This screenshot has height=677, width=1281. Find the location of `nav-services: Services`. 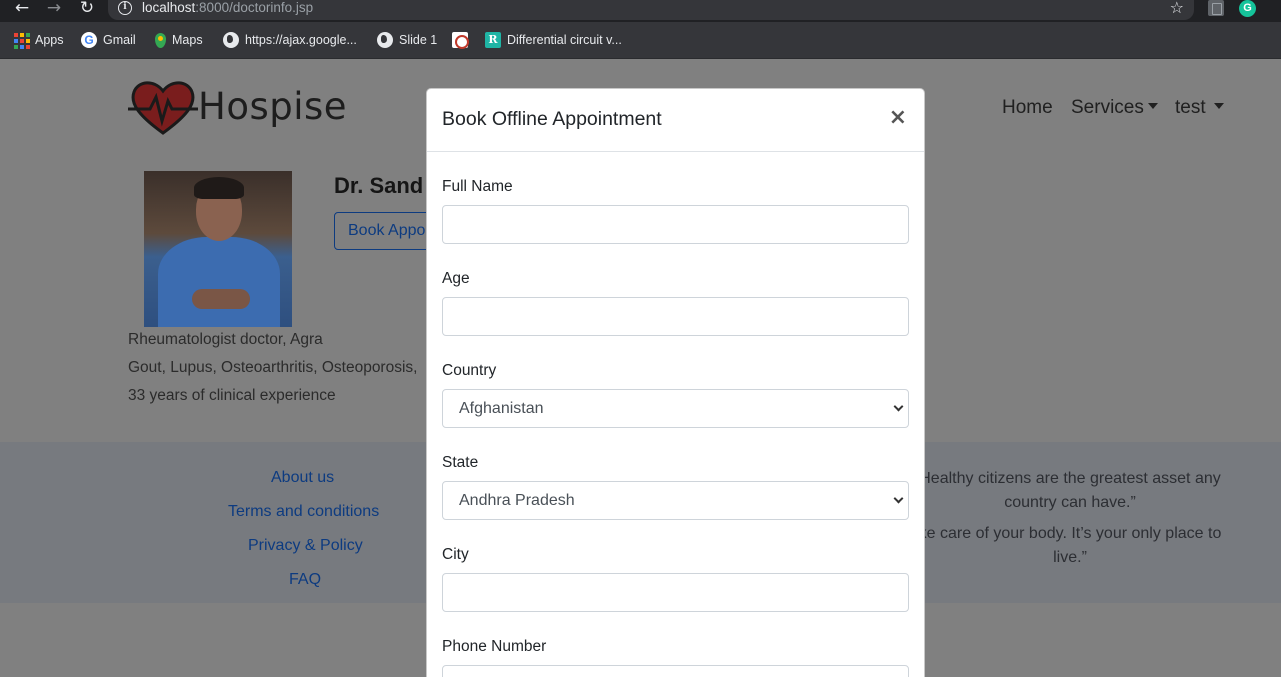

nav-services: Services is located at coordinates (1114, 108).